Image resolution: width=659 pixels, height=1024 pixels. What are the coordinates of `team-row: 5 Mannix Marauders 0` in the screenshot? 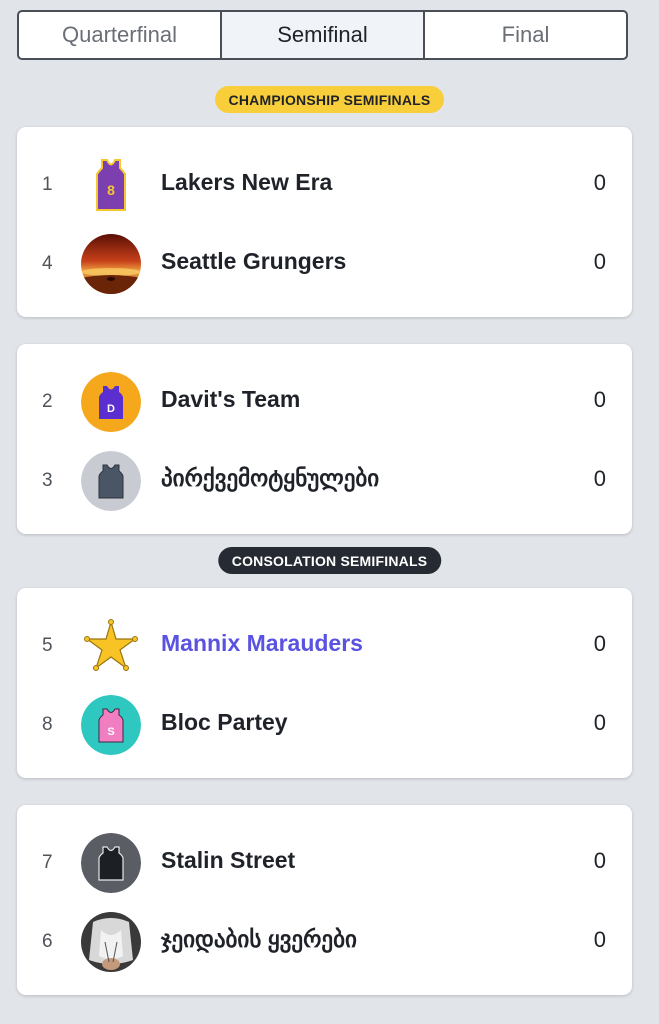 It's located at (324, 646).